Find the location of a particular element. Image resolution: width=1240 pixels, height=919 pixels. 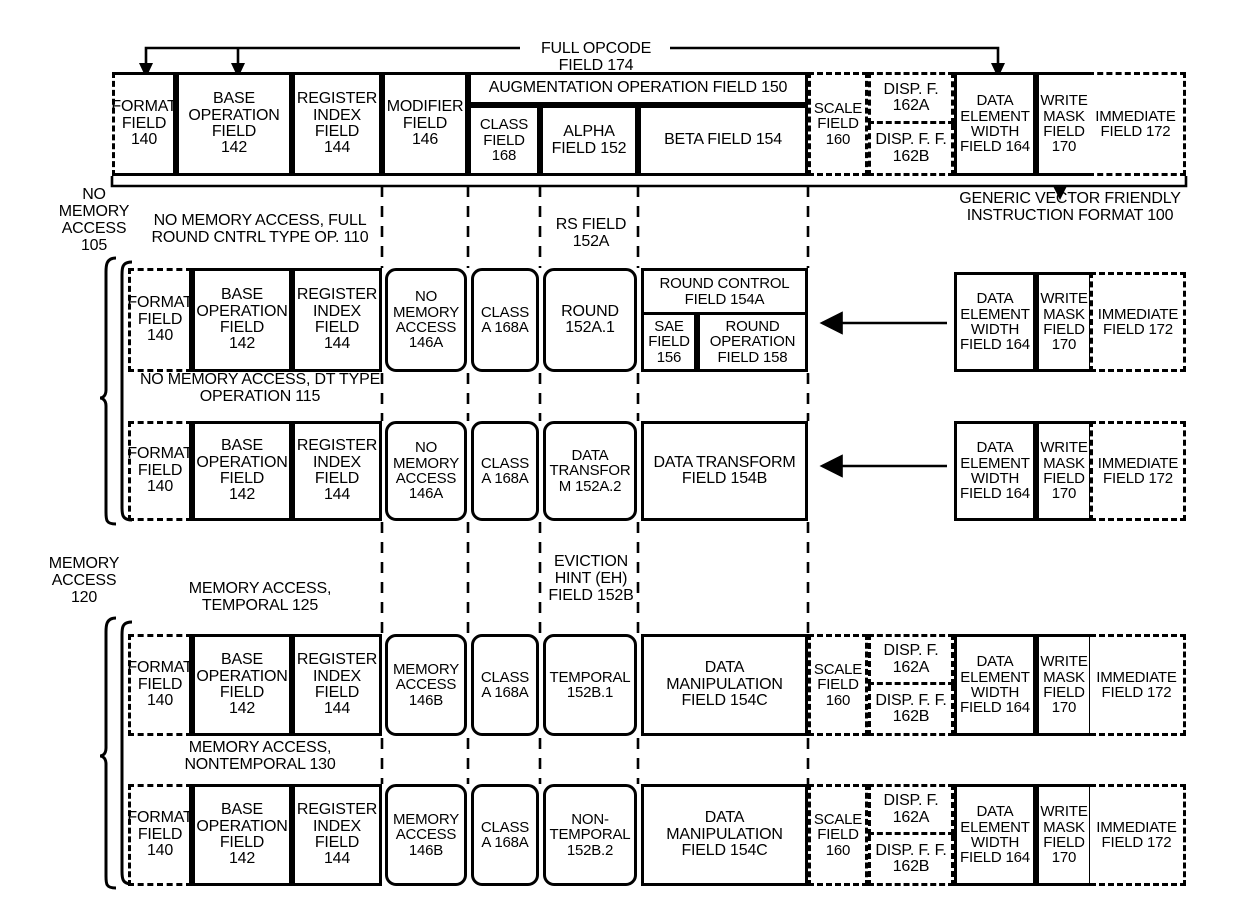

round-write-mask-field: WRITE MASK FIELD 170 is located at coordinates (1064, 322).